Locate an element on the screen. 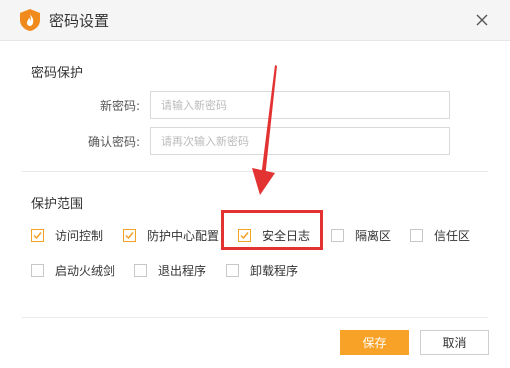  title-bar: 密码设置 is located at coordinates (255, 20).